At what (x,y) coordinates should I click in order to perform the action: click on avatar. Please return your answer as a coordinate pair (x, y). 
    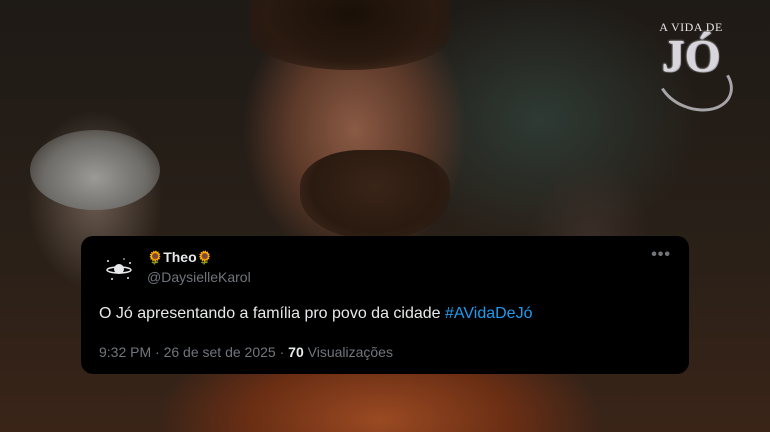
    Looking at the image, I should click on (119, 270).